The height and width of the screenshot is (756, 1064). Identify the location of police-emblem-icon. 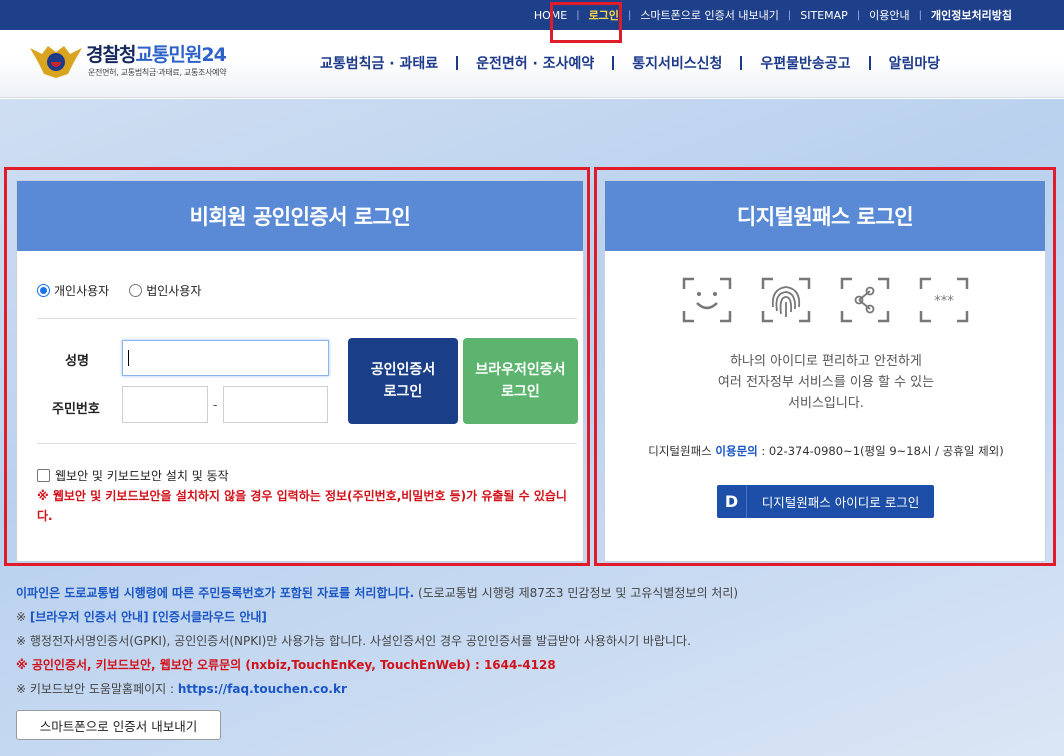
(56, 62).